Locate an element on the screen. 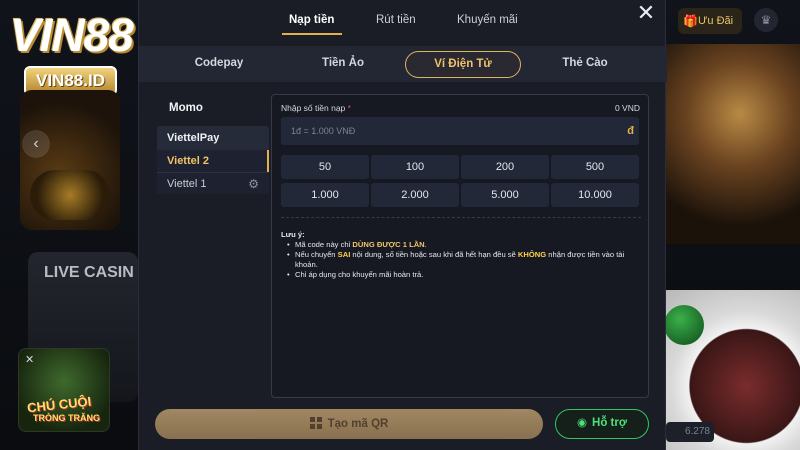  amount-label-text: Nhập số tiền nạp is located at coordinates (313, 108).